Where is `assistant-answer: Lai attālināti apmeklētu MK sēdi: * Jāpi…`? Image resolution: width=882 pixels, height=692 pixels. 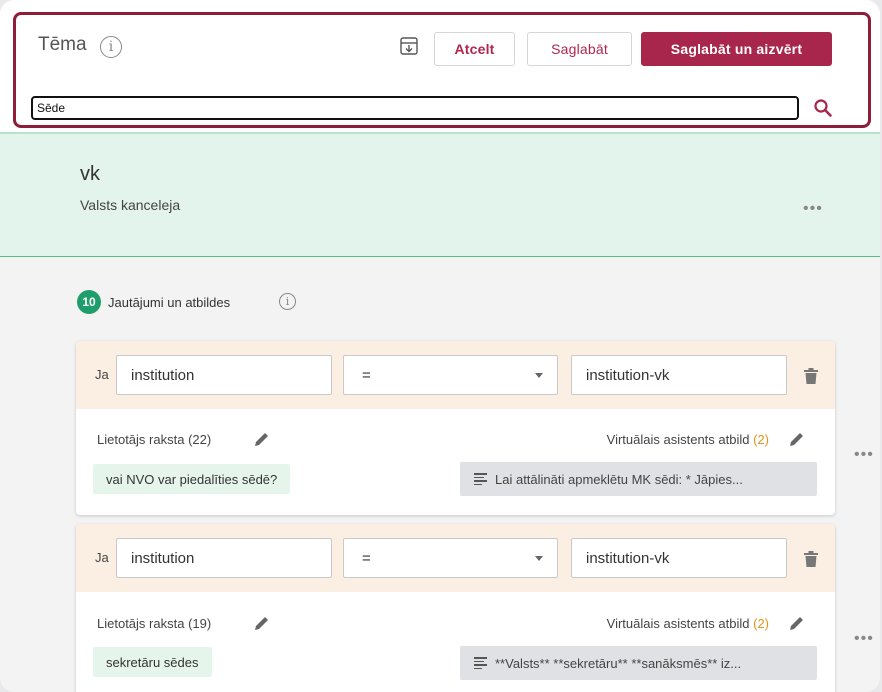
assistant-answer: Lai attālināti apmeklētu MK sēdi: * Jāpi… is located at coordinates (638, 479).